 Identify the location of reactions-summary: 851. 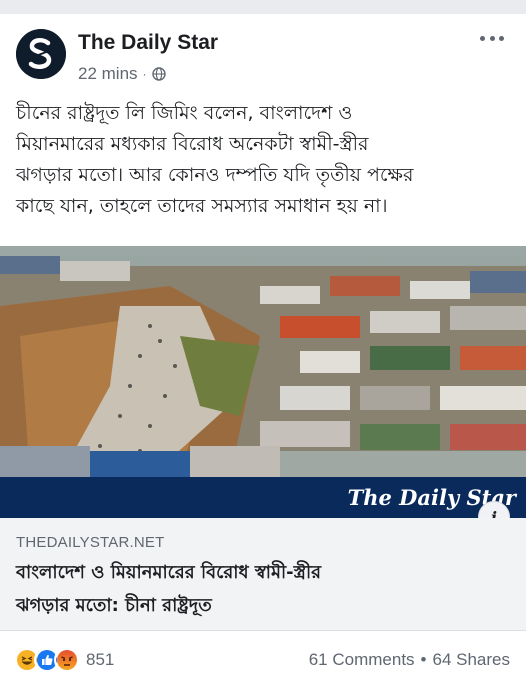
(64, 660).